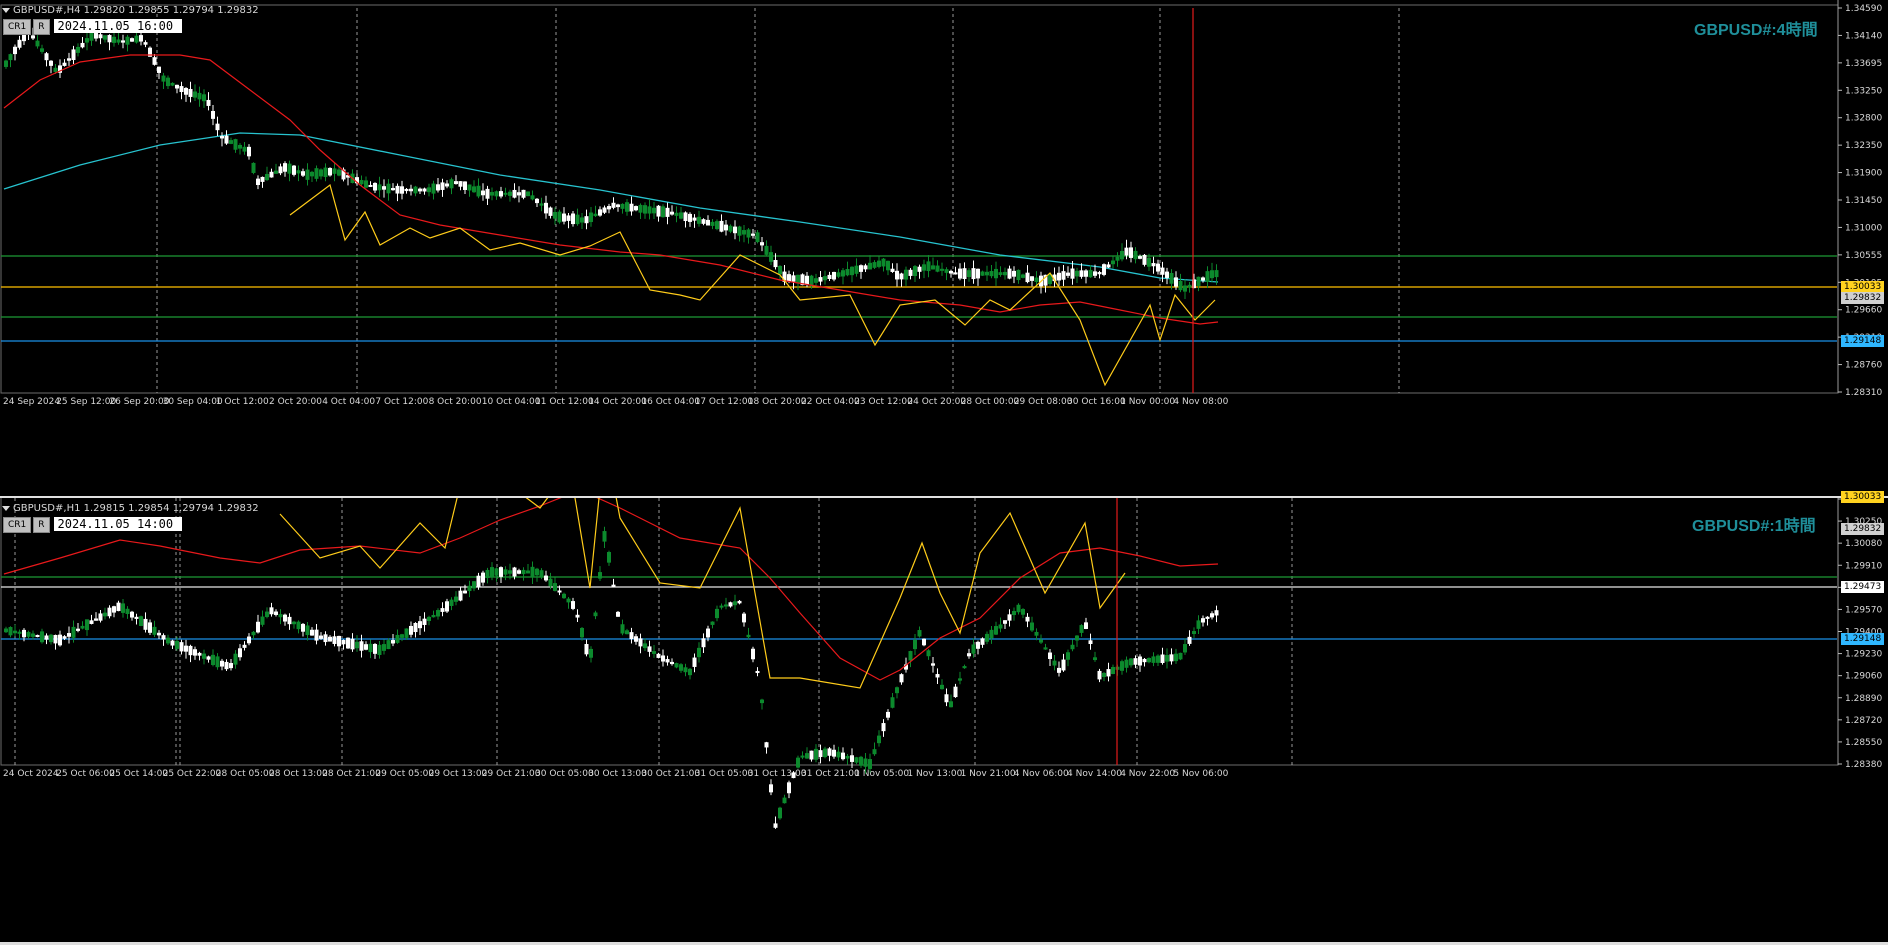 Image resolution: width=1888 pixels, height=945 pixels. I want to click on x-tick-label: 25 Sep 12:00, so click(86, 402).